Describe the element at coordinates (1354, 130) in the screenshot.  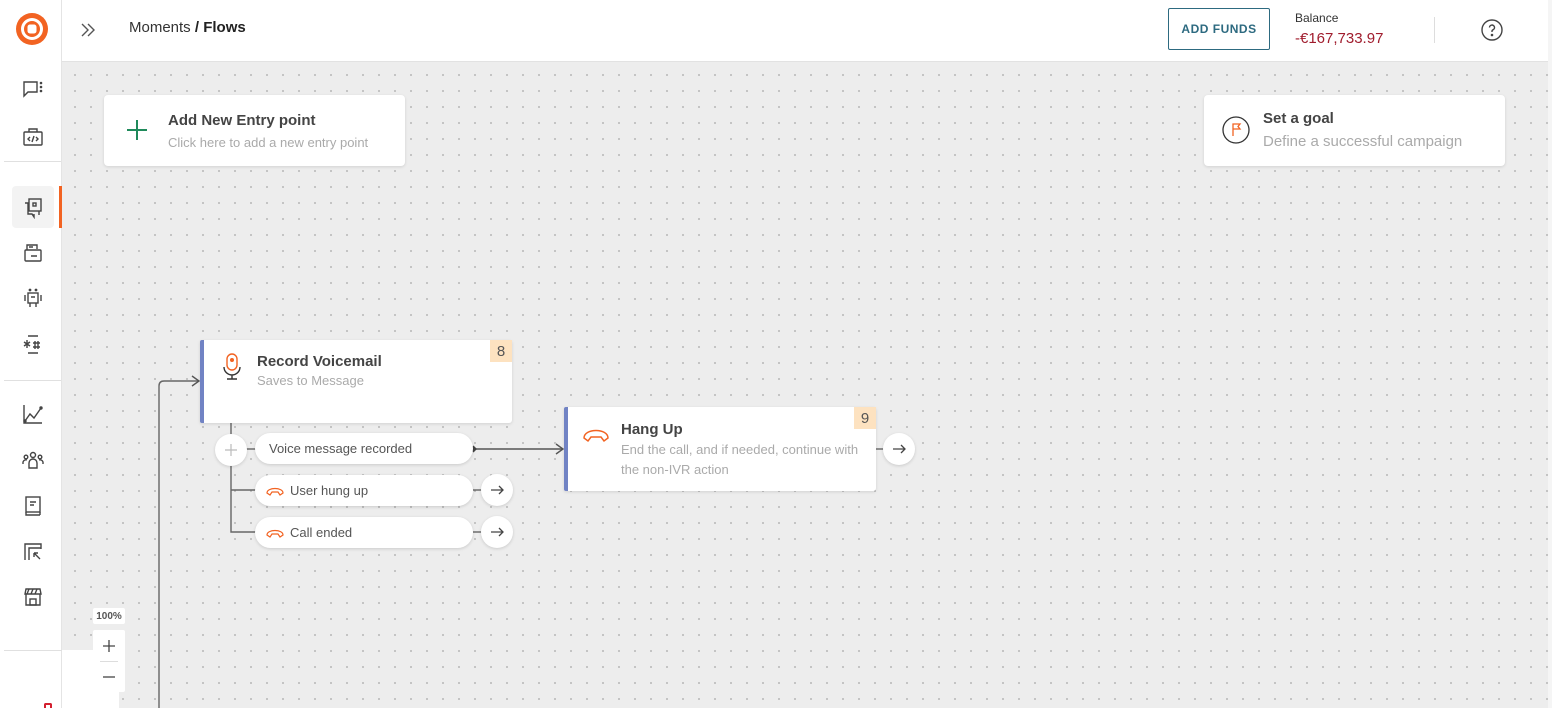
I see `set-goal-card: Set a goal Define a successful campaign` at that location.